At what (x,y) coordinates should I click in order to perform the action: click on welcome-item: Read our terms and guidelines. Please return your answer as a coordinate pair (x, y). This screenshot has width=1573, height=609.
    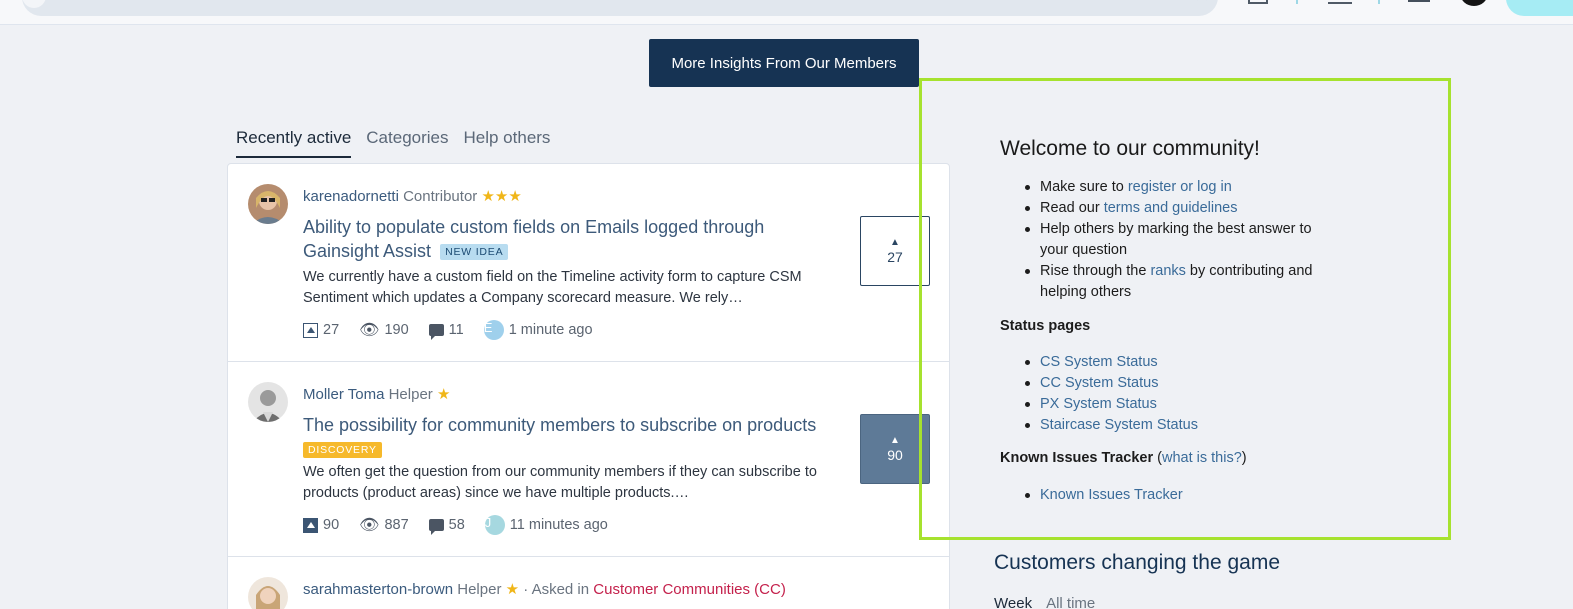
    Looking at the image, I should click on (1165, 208).